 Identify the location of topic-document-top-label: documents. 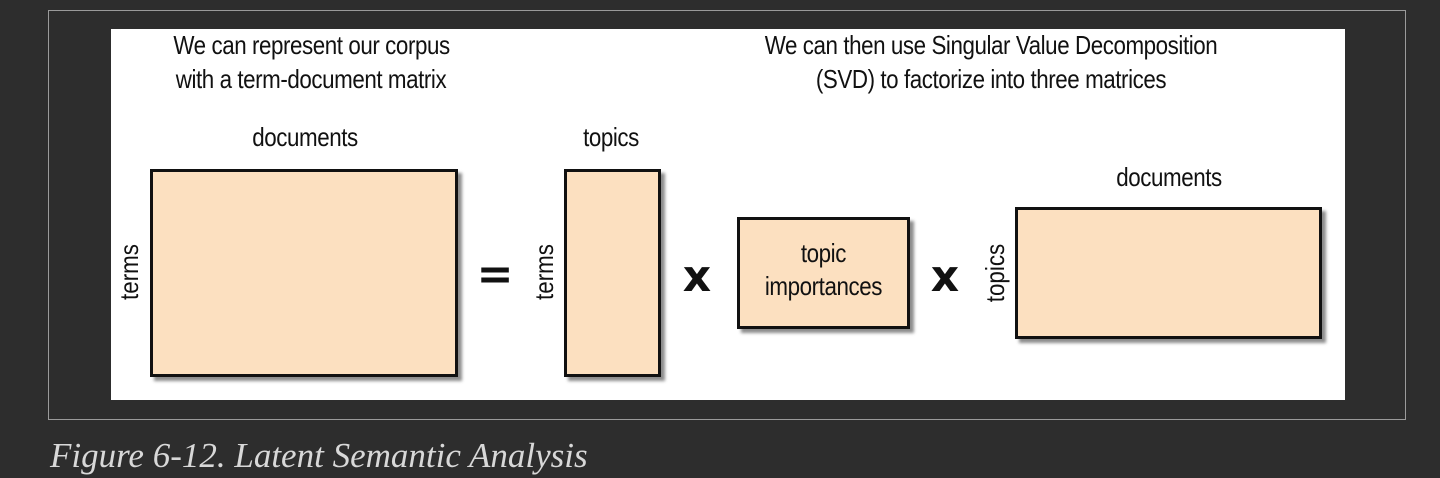
(1169, 177).